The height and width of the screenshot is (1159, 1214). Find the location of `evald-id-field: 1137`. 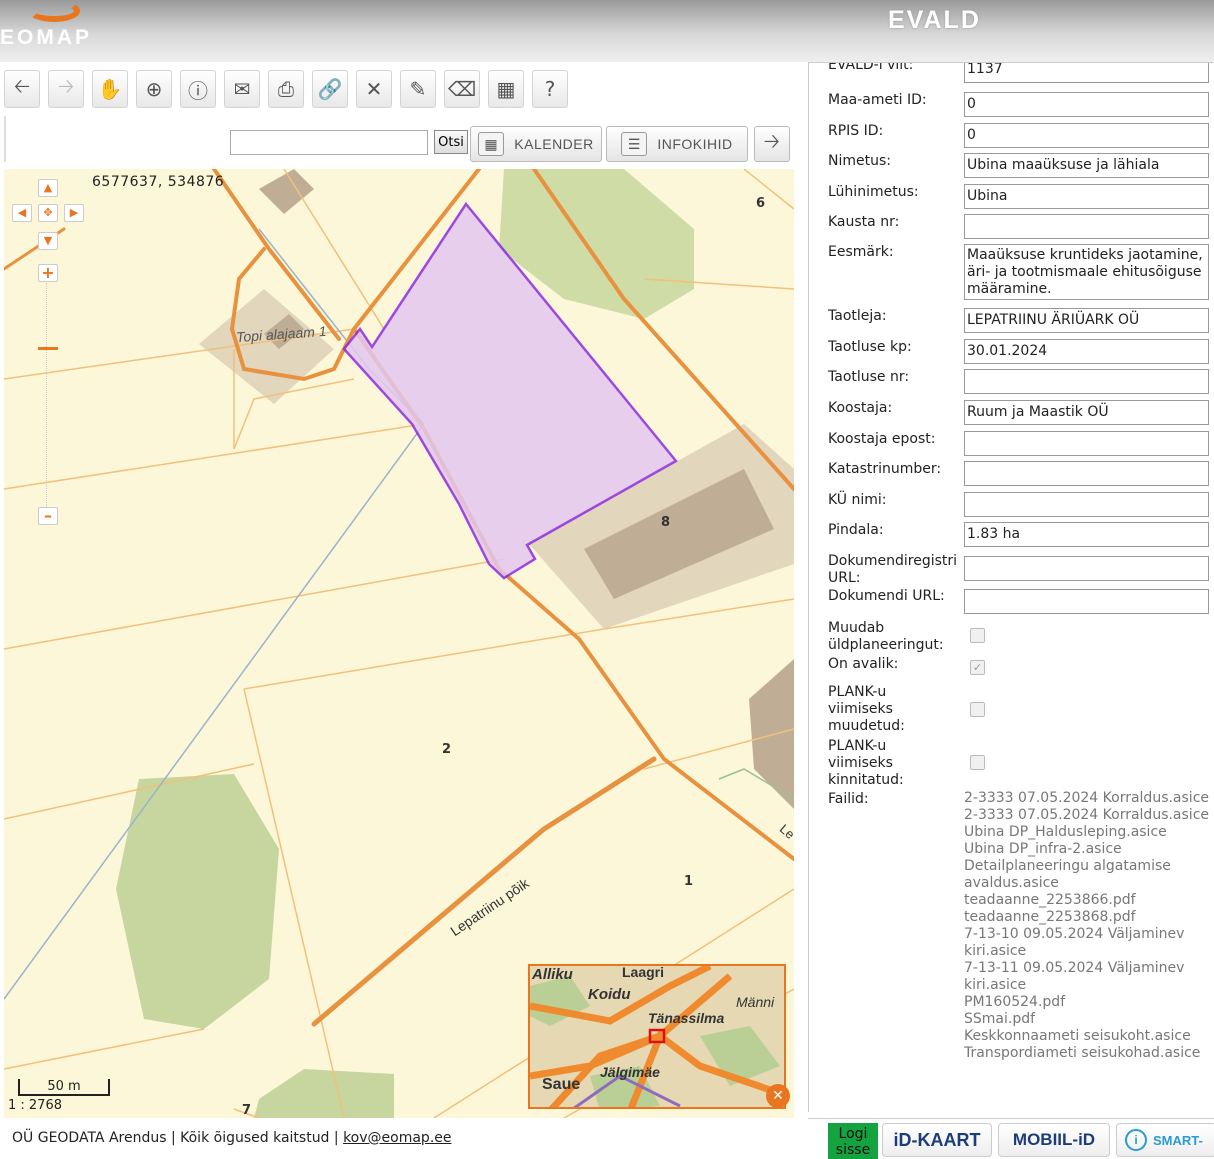

evald-id-field: 1137 is located at coordinates (1086, 73).